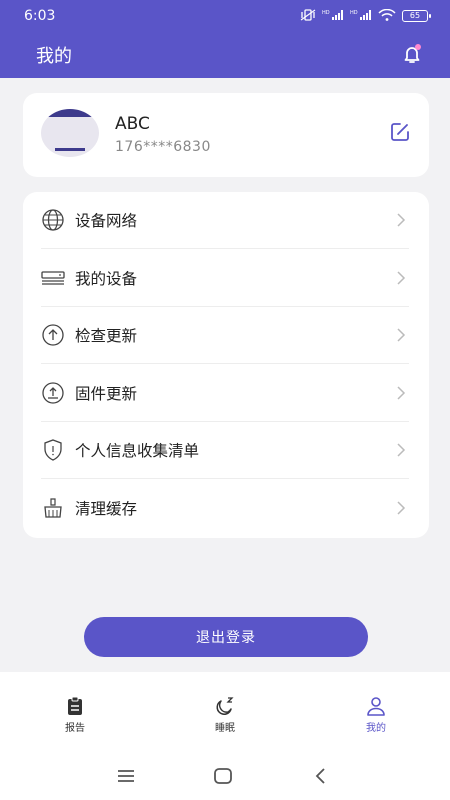  Describe the element at coordinates (225, 716) in the screenshot. I see `tab-sleep: 睡眠` at that location.